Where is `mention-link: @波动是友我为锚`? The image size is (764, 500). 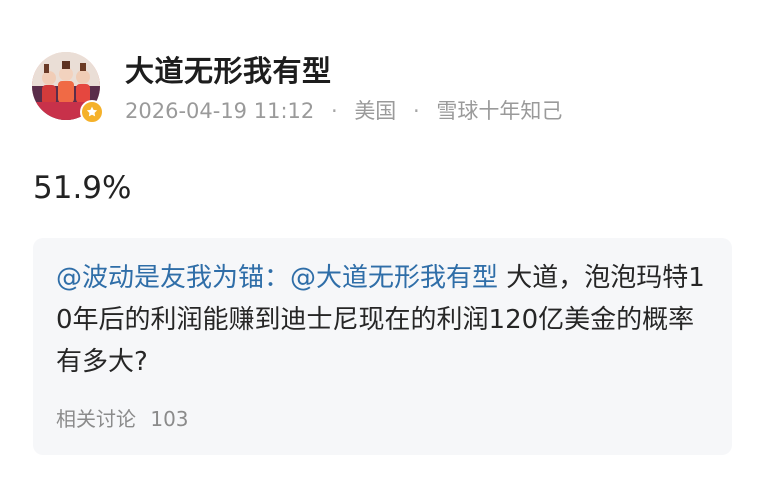
mention-link: @波动是友我为锚 is located at coordinates (160, 278).